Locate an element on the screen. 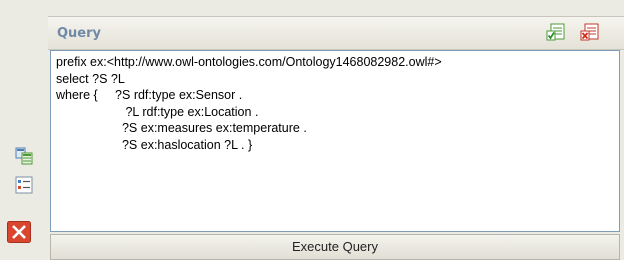 The image size is (624, 260). query-line: ?S ex:measures ex:temperature . is located at coordinates (181, 128).